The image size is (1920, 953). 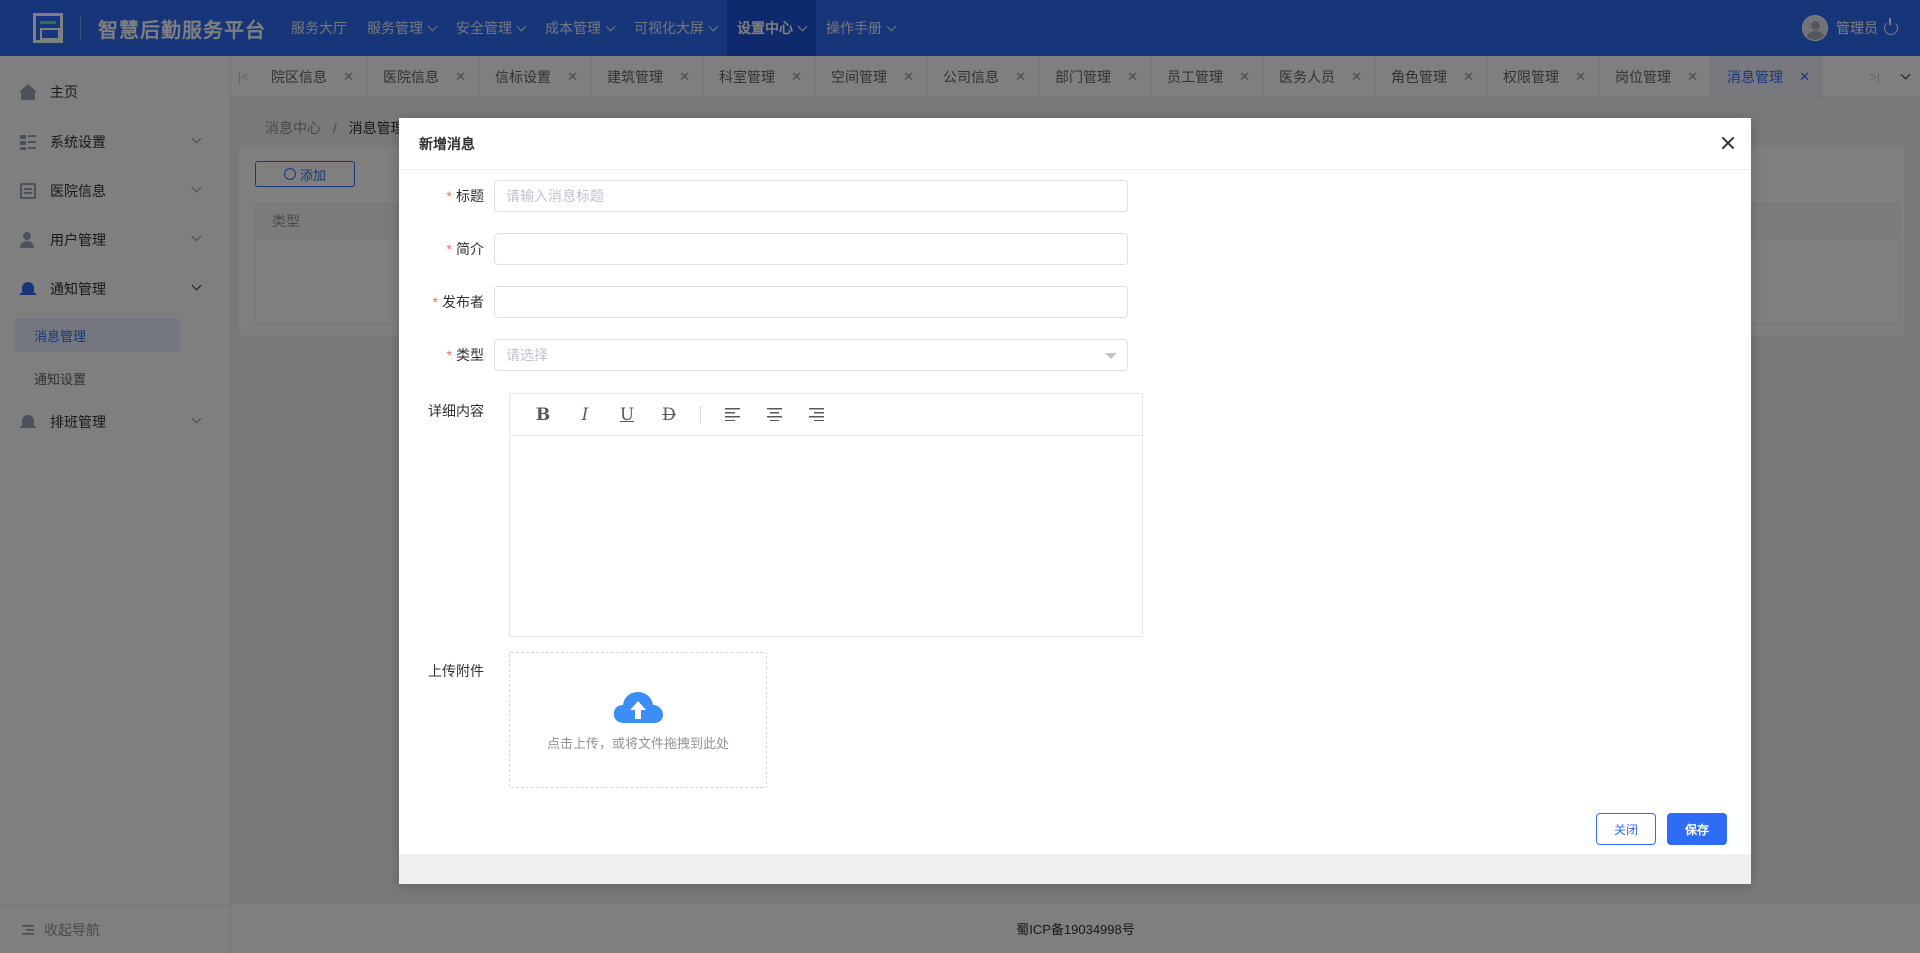 I want to click on upload-dropzone: 点击上传，或将文件拖拽到此处, so click(x=638, y=720).